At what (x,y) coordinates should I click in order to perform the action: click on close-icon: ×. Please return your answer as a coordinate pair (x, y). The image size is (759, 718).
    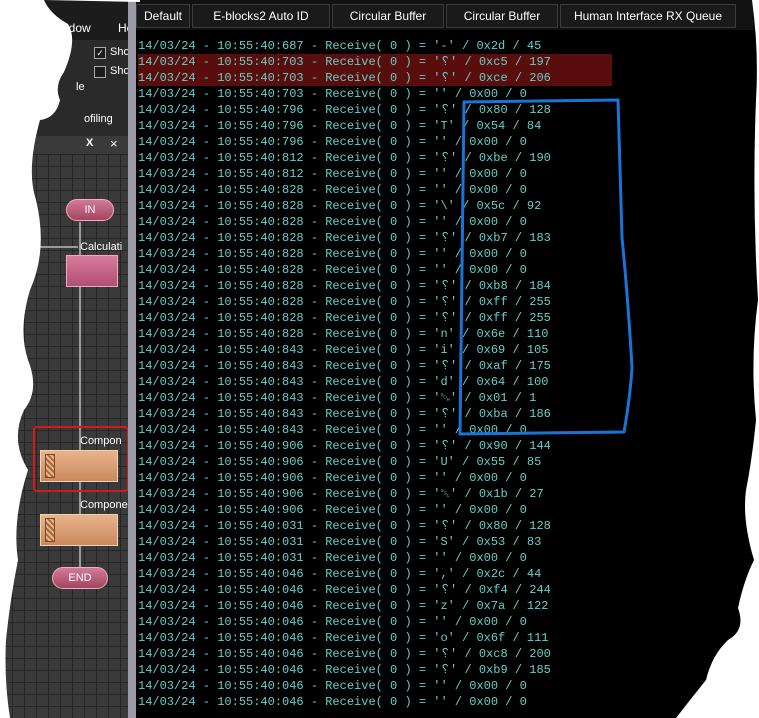
    Looking at the image, I should click on (114, 143).